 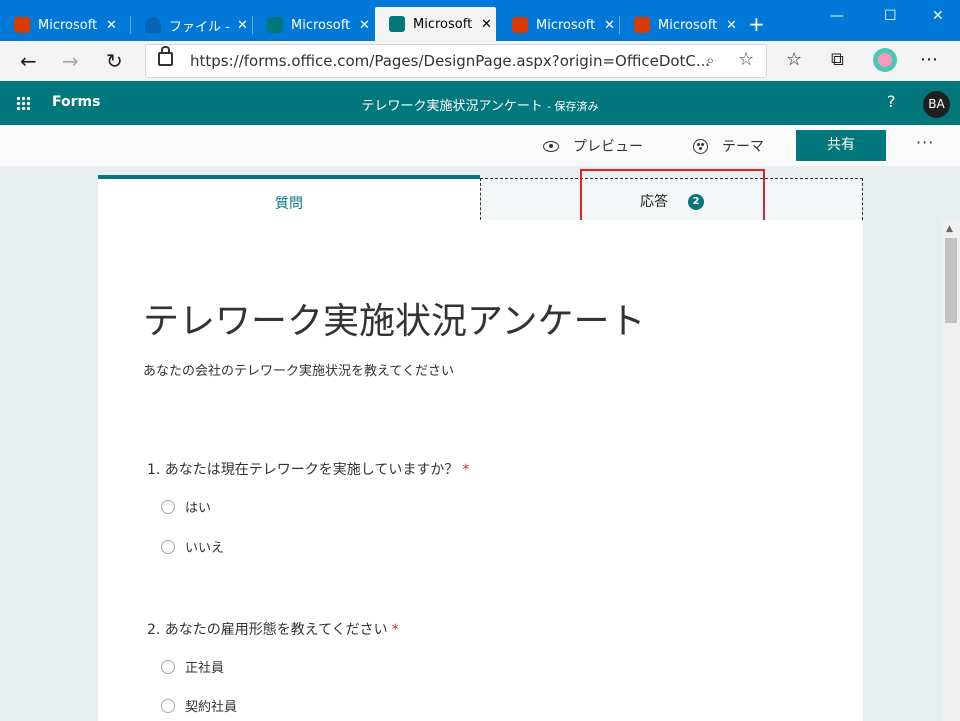 I want to click on forms-header: Forms テレワーク実施状況アンケート - 保存済み ? BA, so click(x=480, y=103).